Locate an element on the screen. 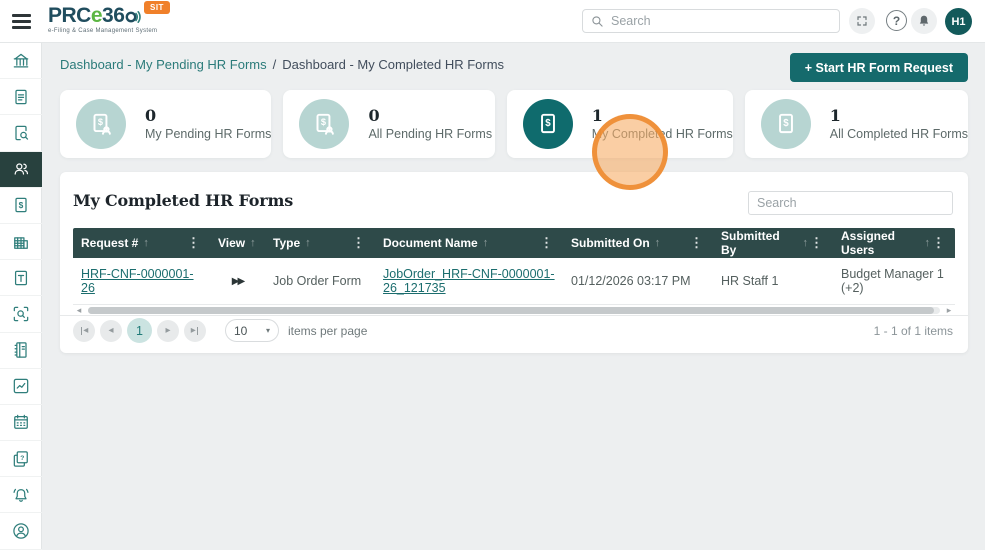  sidebar-item-reports is located at coordinates (21, 387).